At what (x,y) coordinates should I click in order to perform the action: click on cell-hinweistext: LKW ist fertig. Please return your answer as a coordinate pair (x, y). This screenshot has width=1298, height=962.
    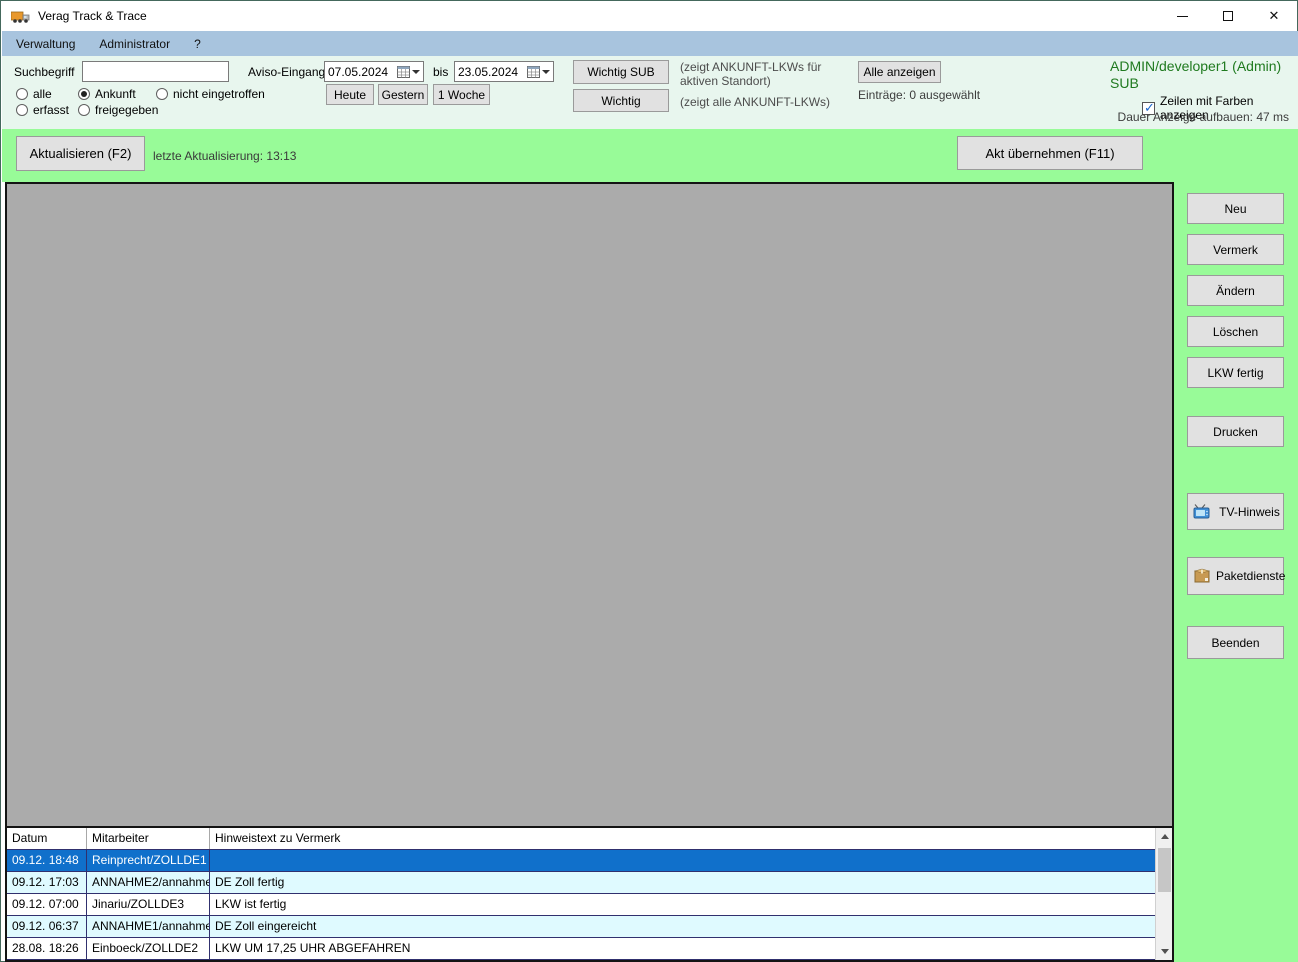
    Looking at the image, I should click on (251, 904).